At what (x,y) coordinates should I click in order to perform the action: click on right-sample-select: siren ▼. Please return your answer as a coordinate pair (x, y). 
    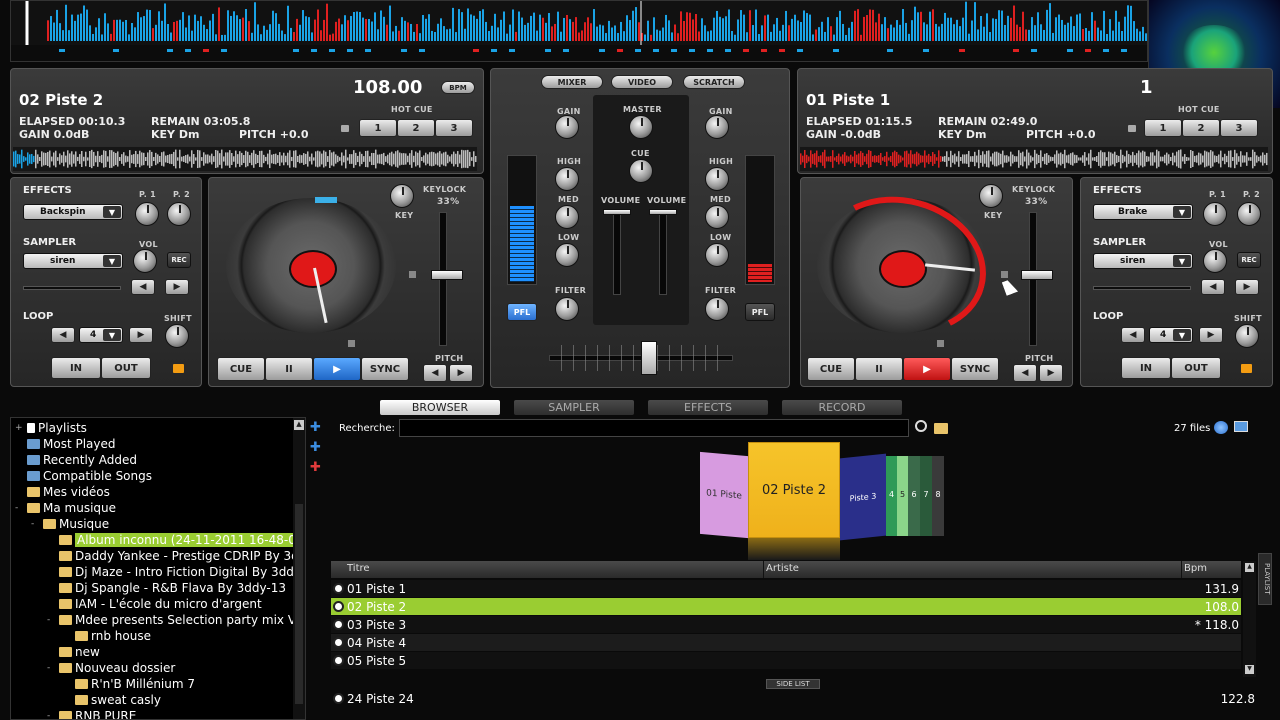
    Looking at the image, I should click on (1143, 261).